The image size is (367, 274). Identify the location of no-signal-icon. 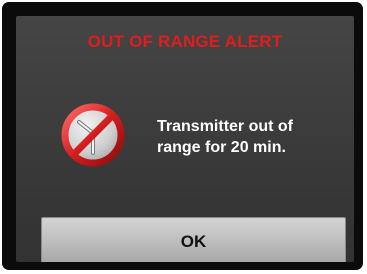
(93, 135).